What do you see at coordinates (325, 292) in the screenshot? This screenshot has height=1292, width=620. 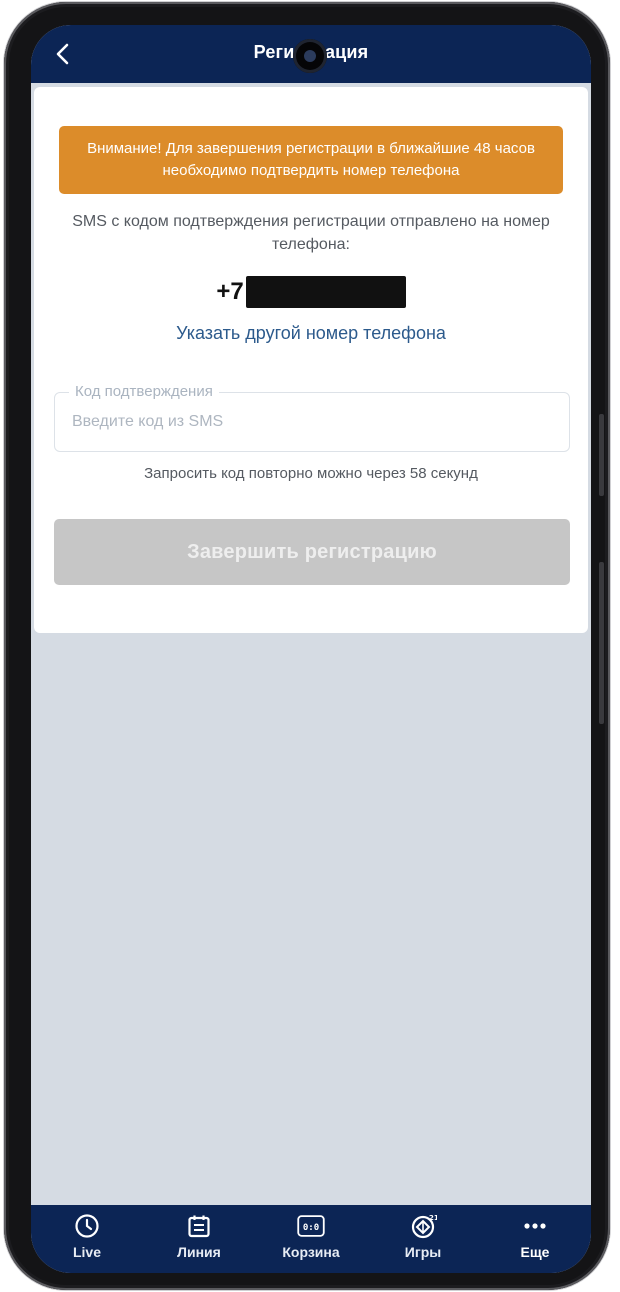 I see `redacted-phone-digits` at bounding box center [325, 292].